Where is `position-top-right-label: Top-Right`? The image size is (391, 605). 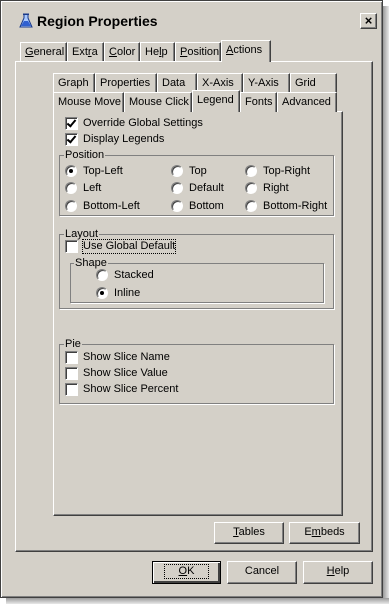 position-top-right-label: Top-Right is located at coordinates (287, 171).